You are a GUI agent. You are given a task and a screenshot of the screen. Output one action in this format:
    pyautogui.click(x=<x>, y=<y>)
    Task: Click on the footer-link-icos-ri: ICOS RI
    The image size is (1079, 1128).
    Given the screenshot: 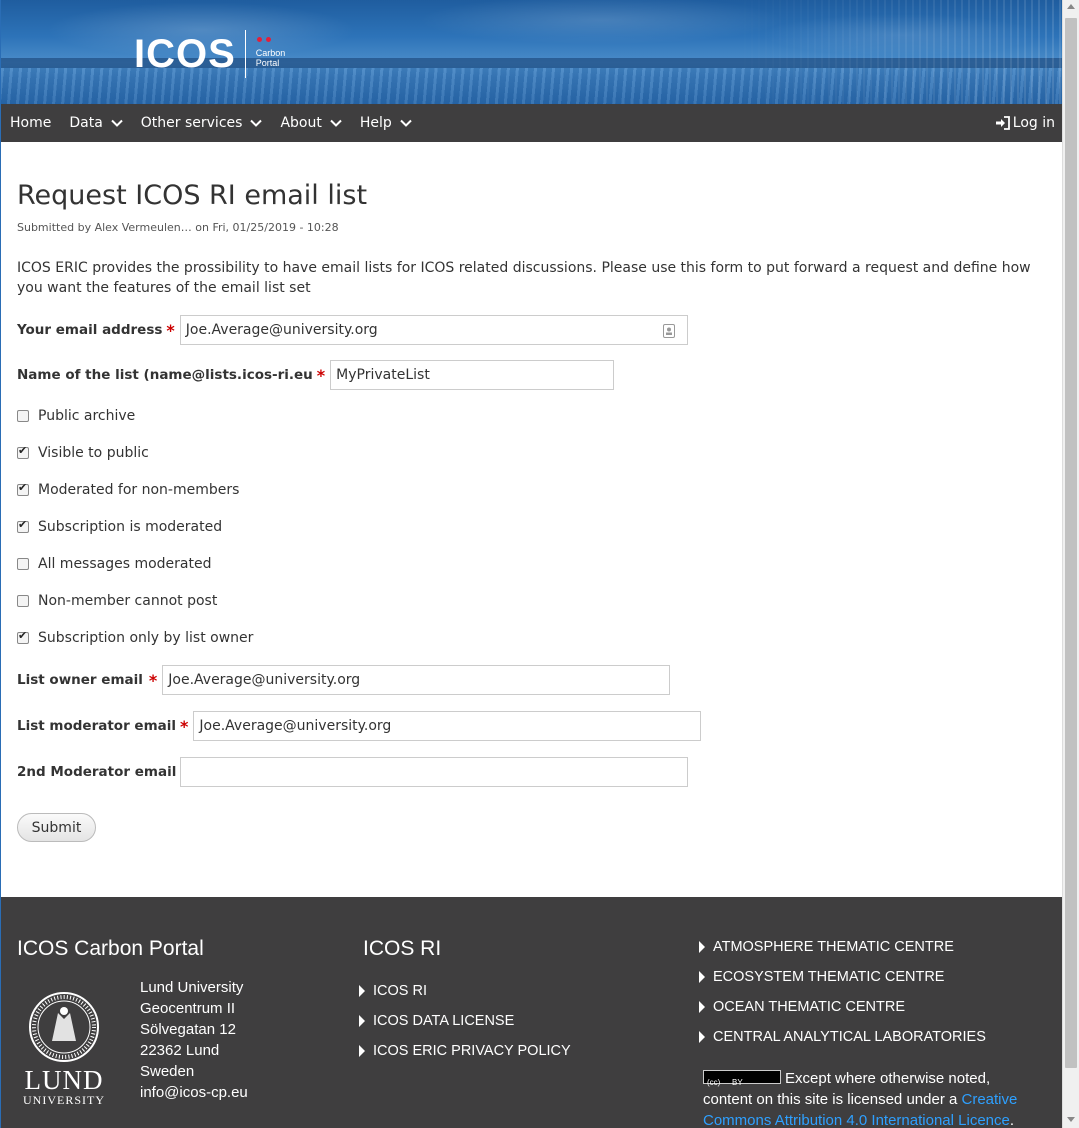 What is the action you would take?
    pyautogui.click(x=393, y=991)
    